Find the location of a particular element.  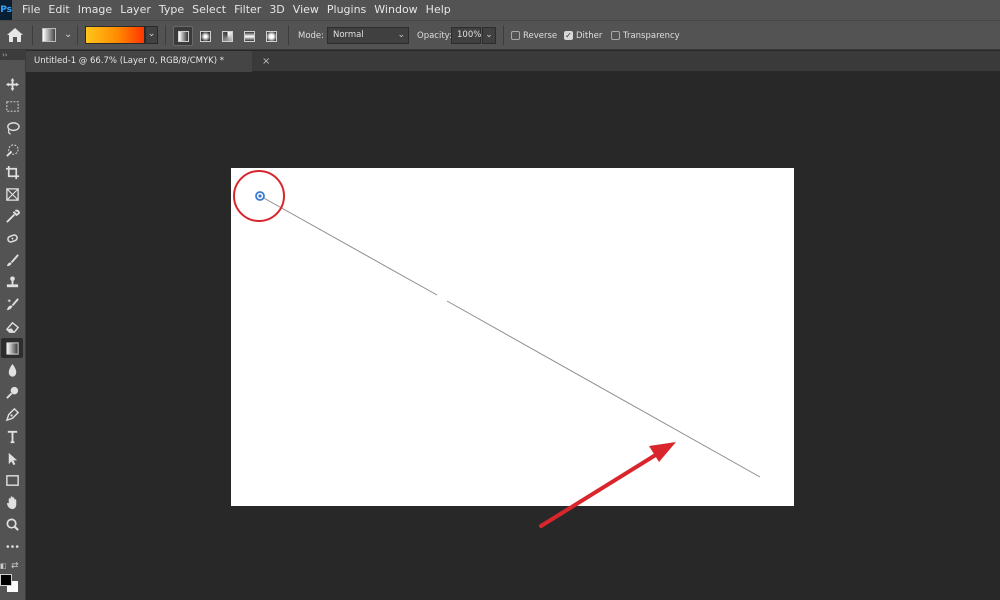

zoom-tool is located at coordinates (12, 524).